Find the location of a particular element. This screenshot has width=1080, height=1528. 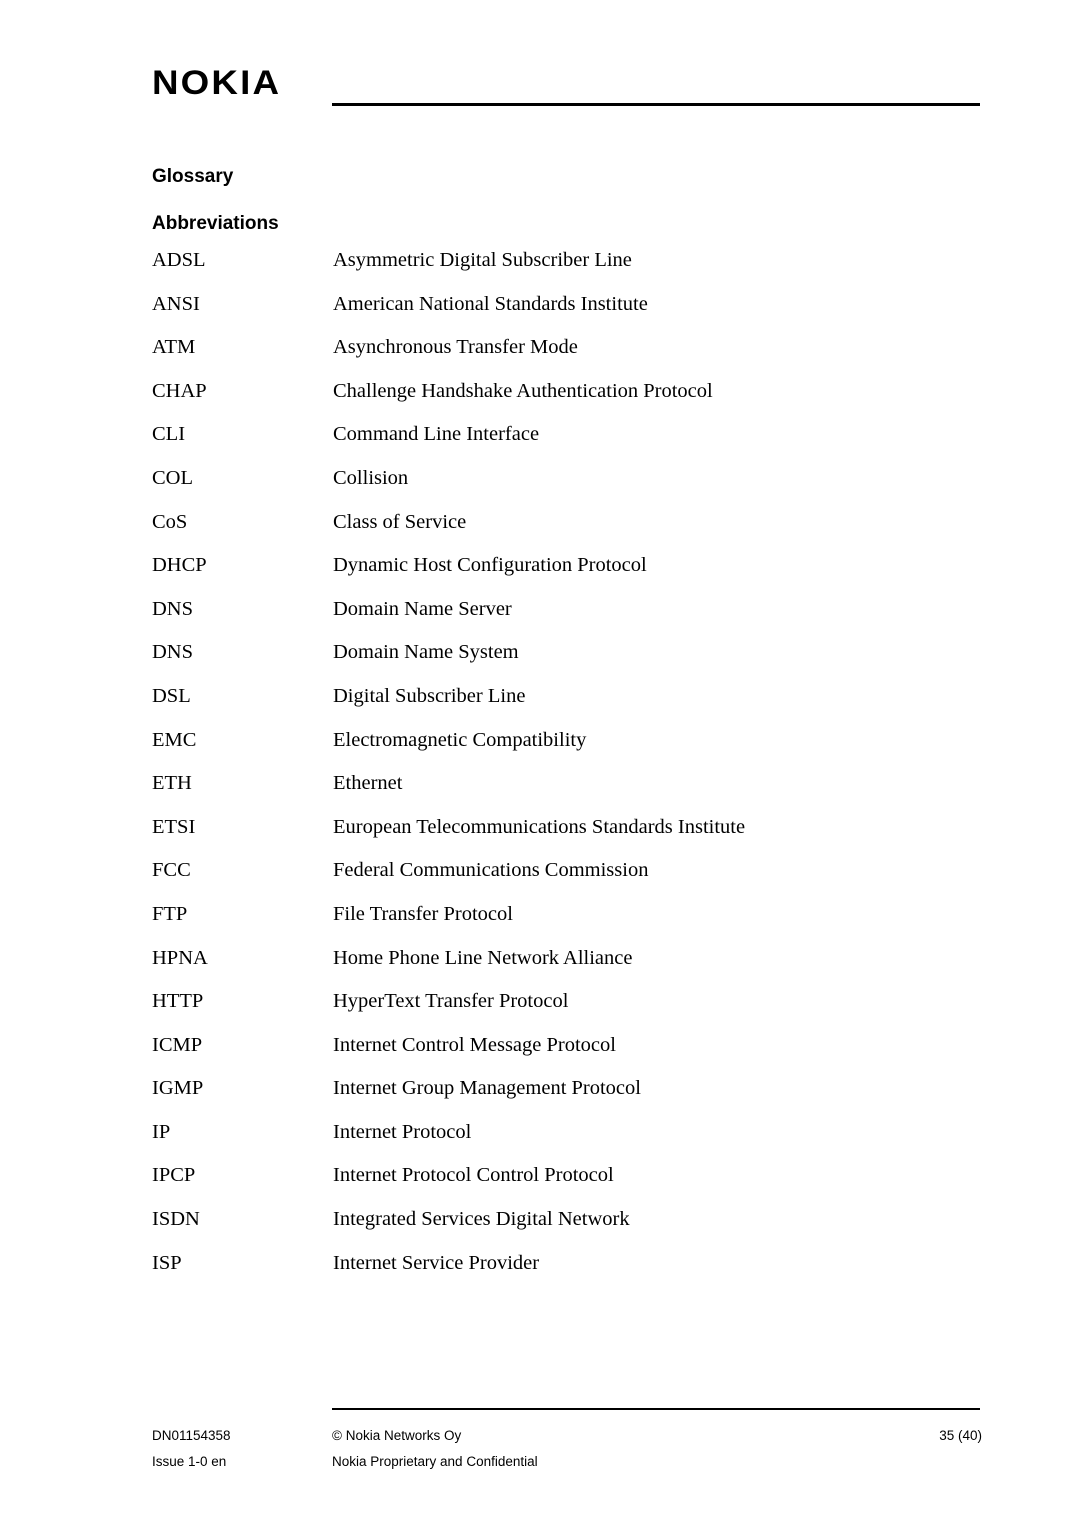

list-item: ETH Ethernet is located at coordinates (567, 794).